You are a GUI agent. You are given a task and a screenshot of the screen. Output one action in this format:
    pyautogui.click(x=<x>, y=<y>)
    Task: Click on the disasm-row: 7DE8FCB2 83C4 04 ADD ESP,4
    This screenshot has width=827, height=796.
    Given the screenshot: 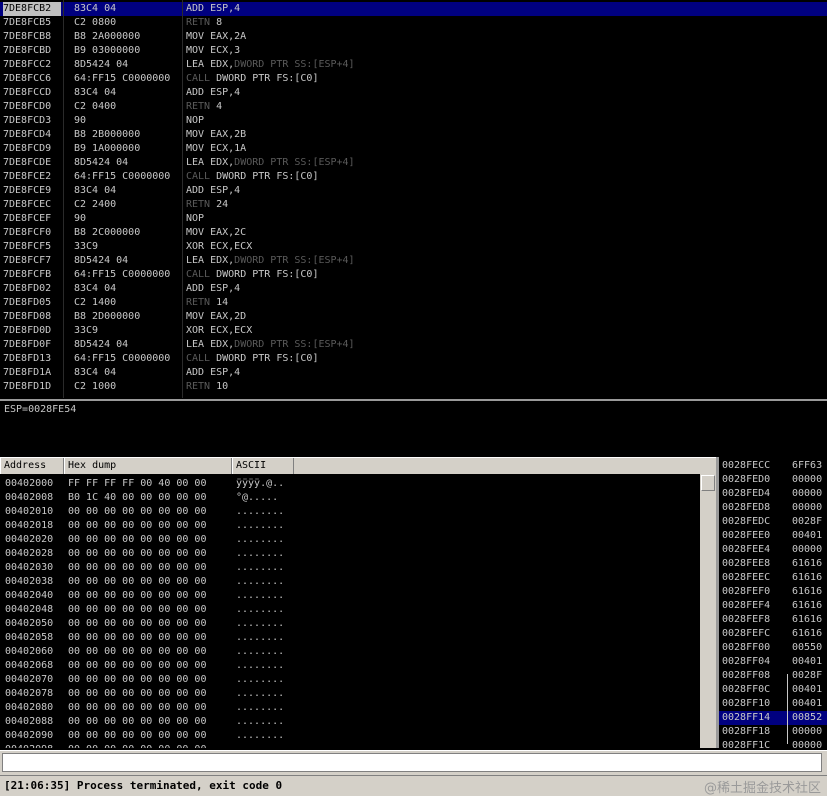 What is the action you would take?
    pyautogui.click(x=413, y=9)
    